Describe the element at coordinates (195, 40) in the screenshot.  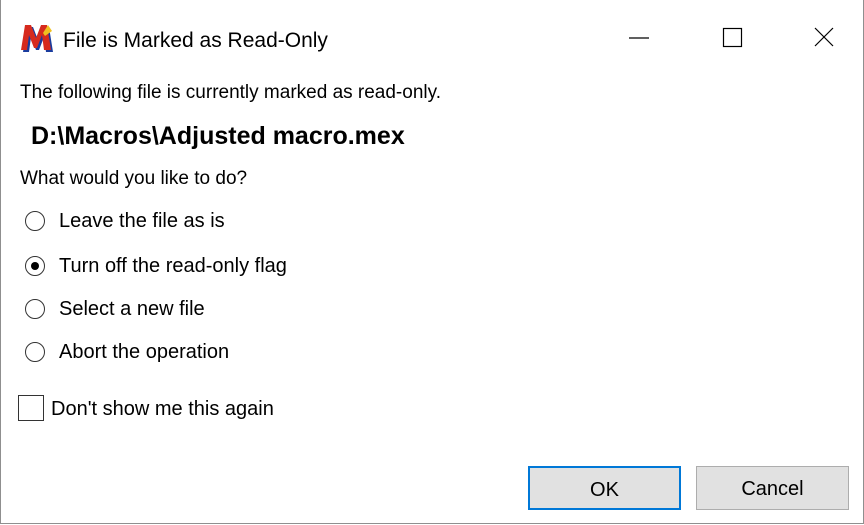
I see `window-title: File is Marked as Read-Only` at that location.